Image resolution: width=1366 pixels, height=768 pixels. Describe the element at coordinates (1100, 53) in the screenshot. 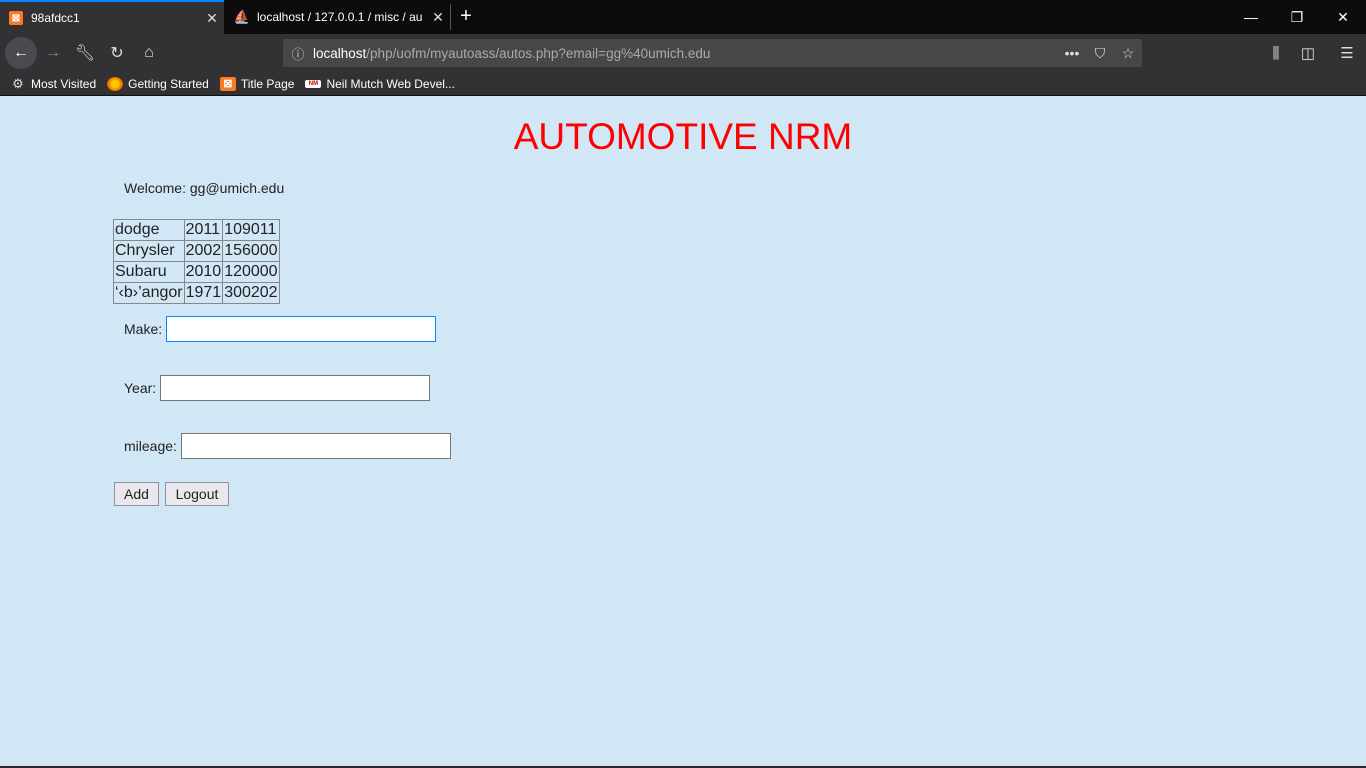

I see `pocket-icon: ⛉` at that location.